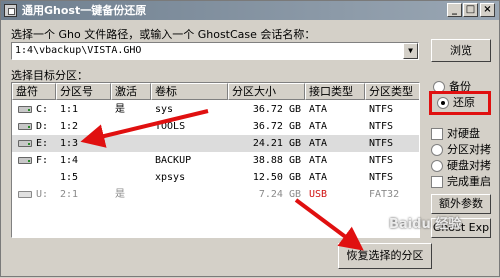 This screenshot has height=278, width=500. Describe the element at coordinates (335, 91) in the screenshot. I see `column-header-interface: 接口类型` at that location.